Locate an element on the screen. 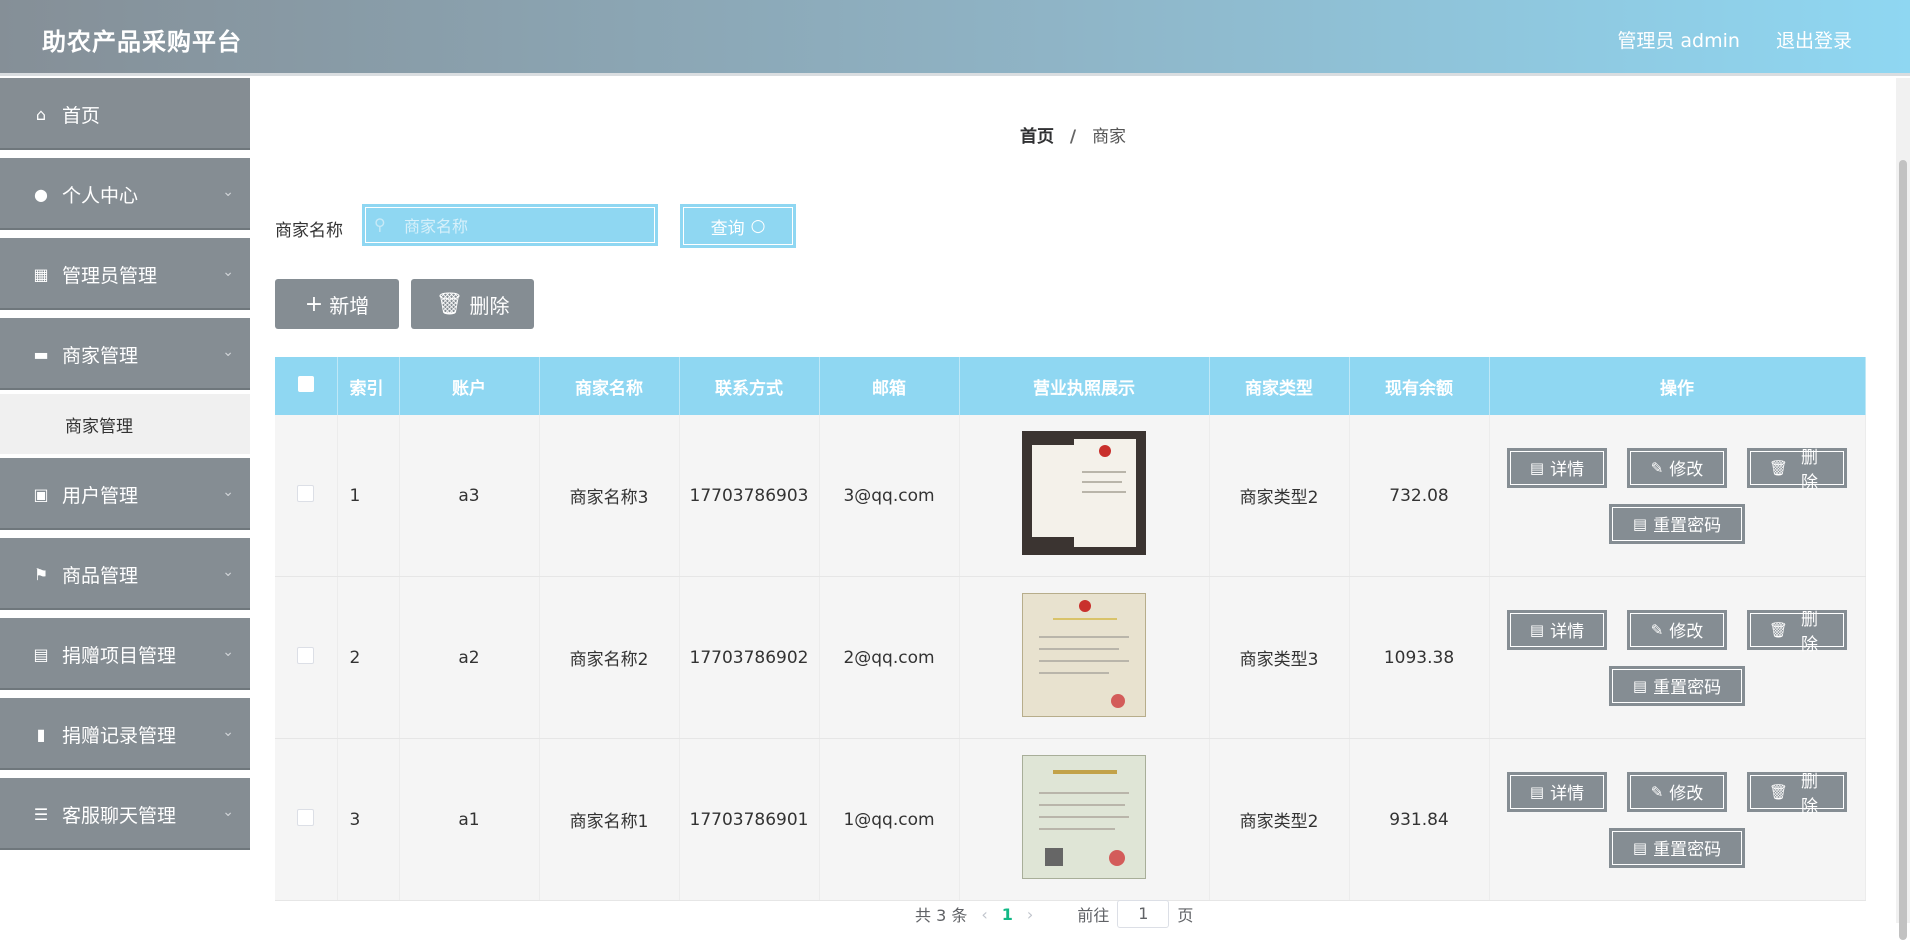  query-button: 查询 ○ is located at coordinates (738, 226).